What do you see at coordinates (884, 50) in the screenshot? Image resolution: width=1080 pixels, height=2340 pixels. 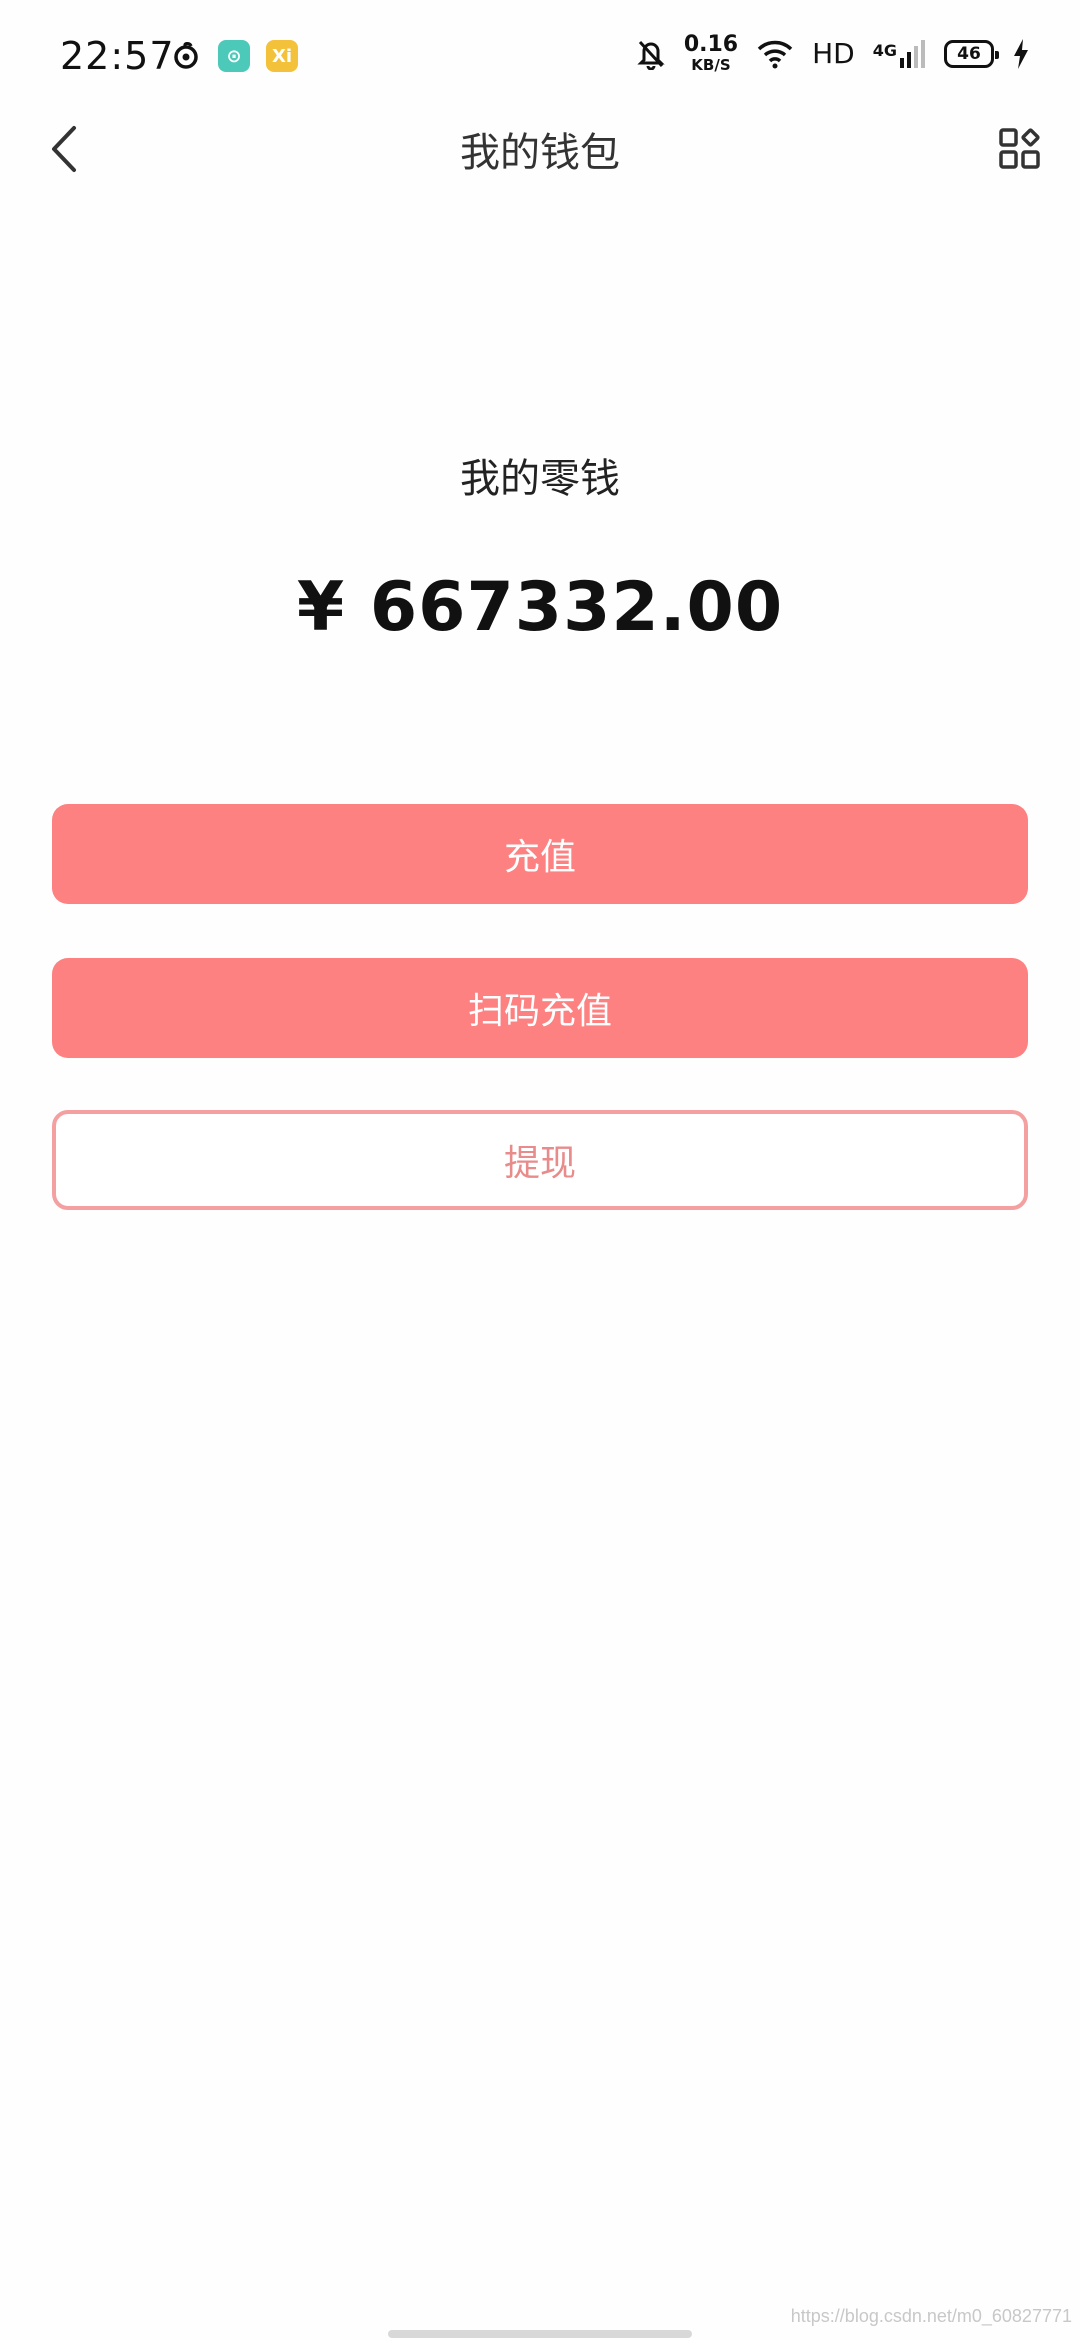 I see `network-type-label: 4G` at bounding box center [884, 50].